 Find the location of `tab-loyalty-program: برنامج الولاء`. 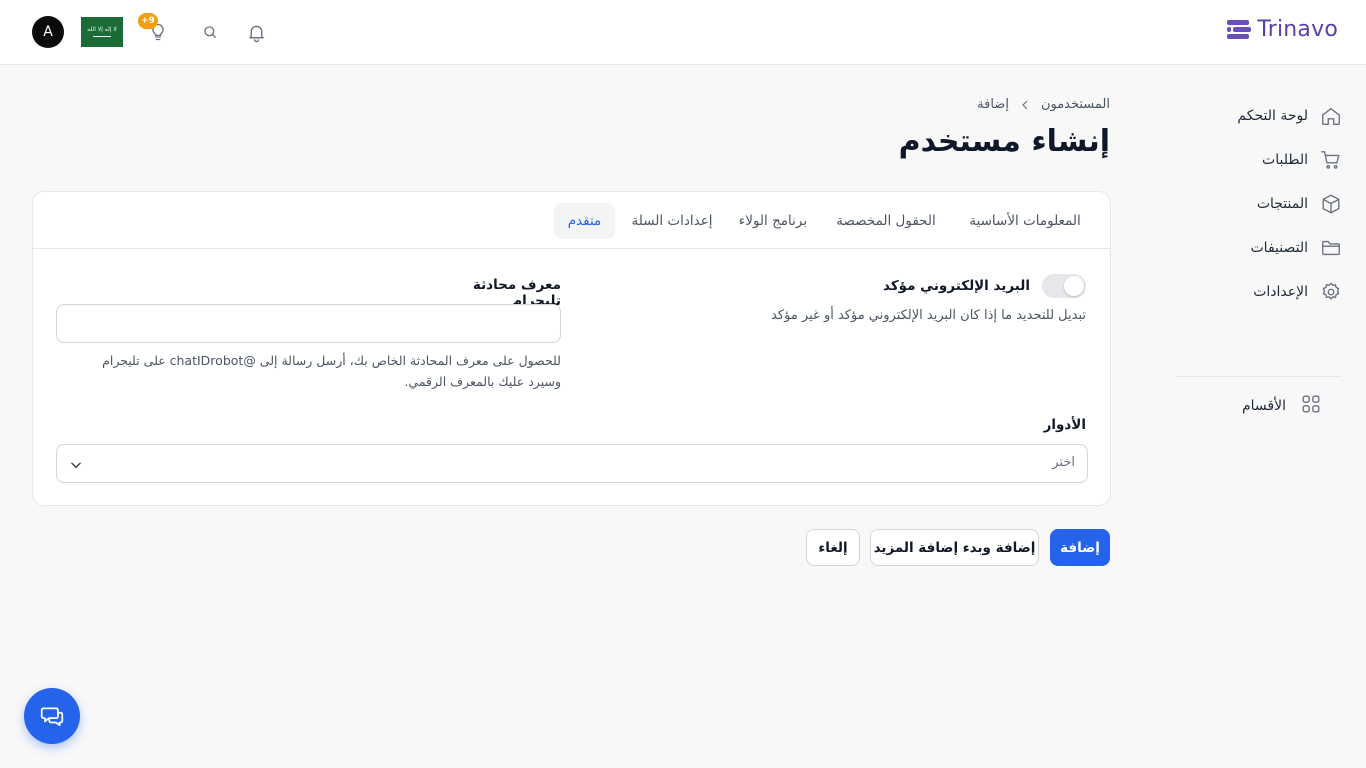

tab-loyalty-program: برنامج الولاء is located at coordinates (773, 221).